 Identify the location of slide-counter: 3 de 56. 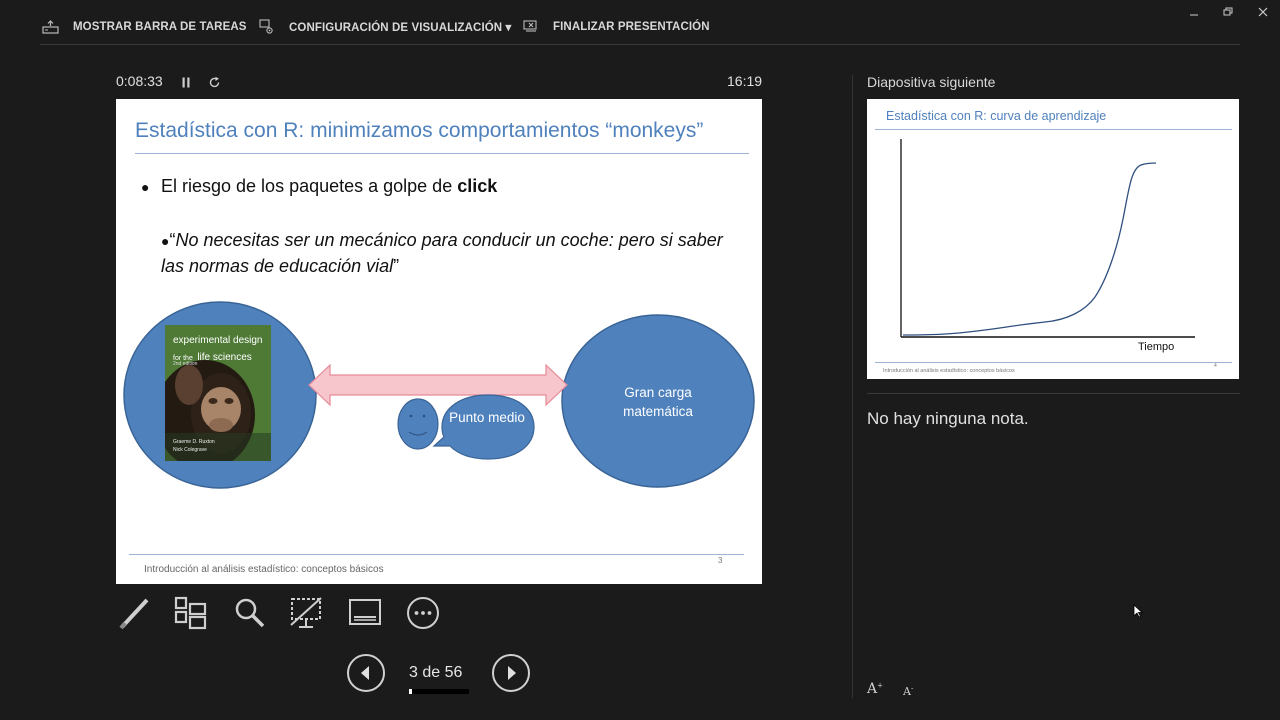
(441, 673).